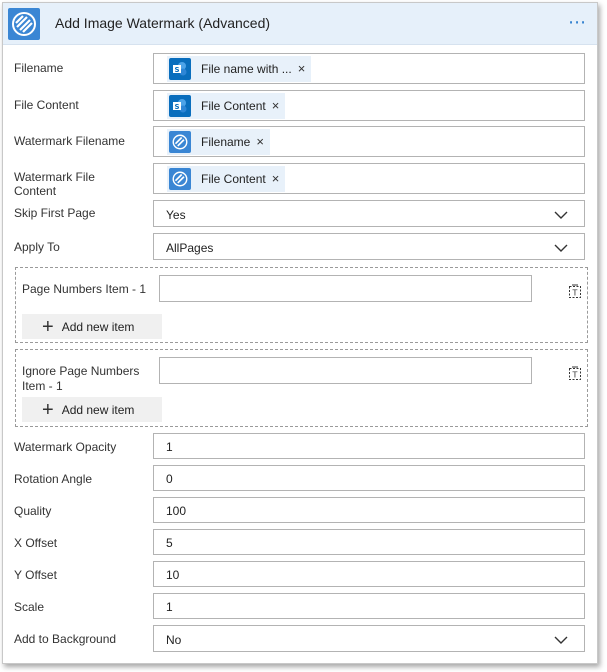 The height and width of the screenshot is (672, 607). I want to click on skip-first-page-label: Skip First Page, so click(55, 213).